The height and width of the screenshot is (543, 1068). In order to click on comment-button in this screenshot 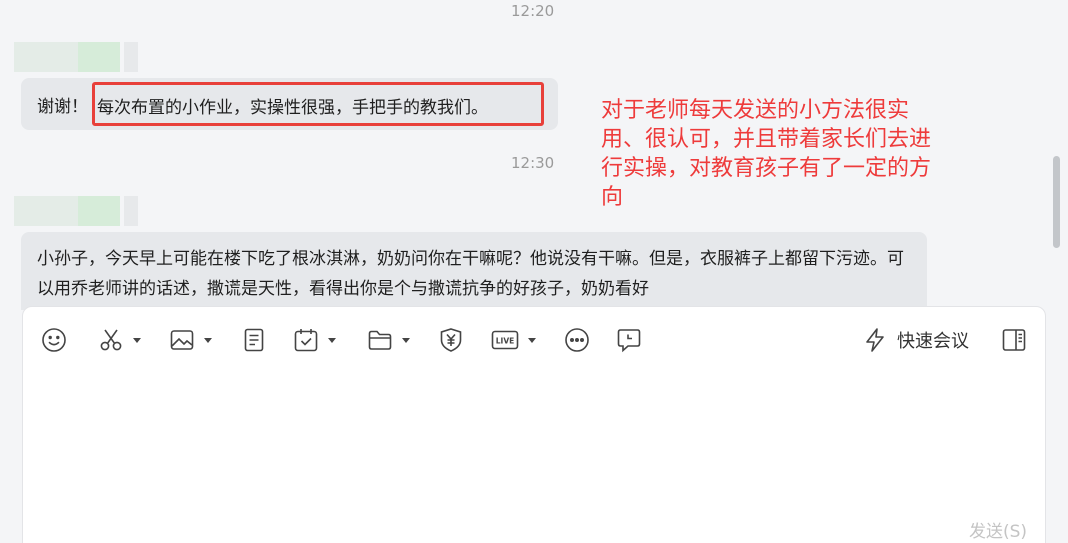, I will do `click(629, 340)`.